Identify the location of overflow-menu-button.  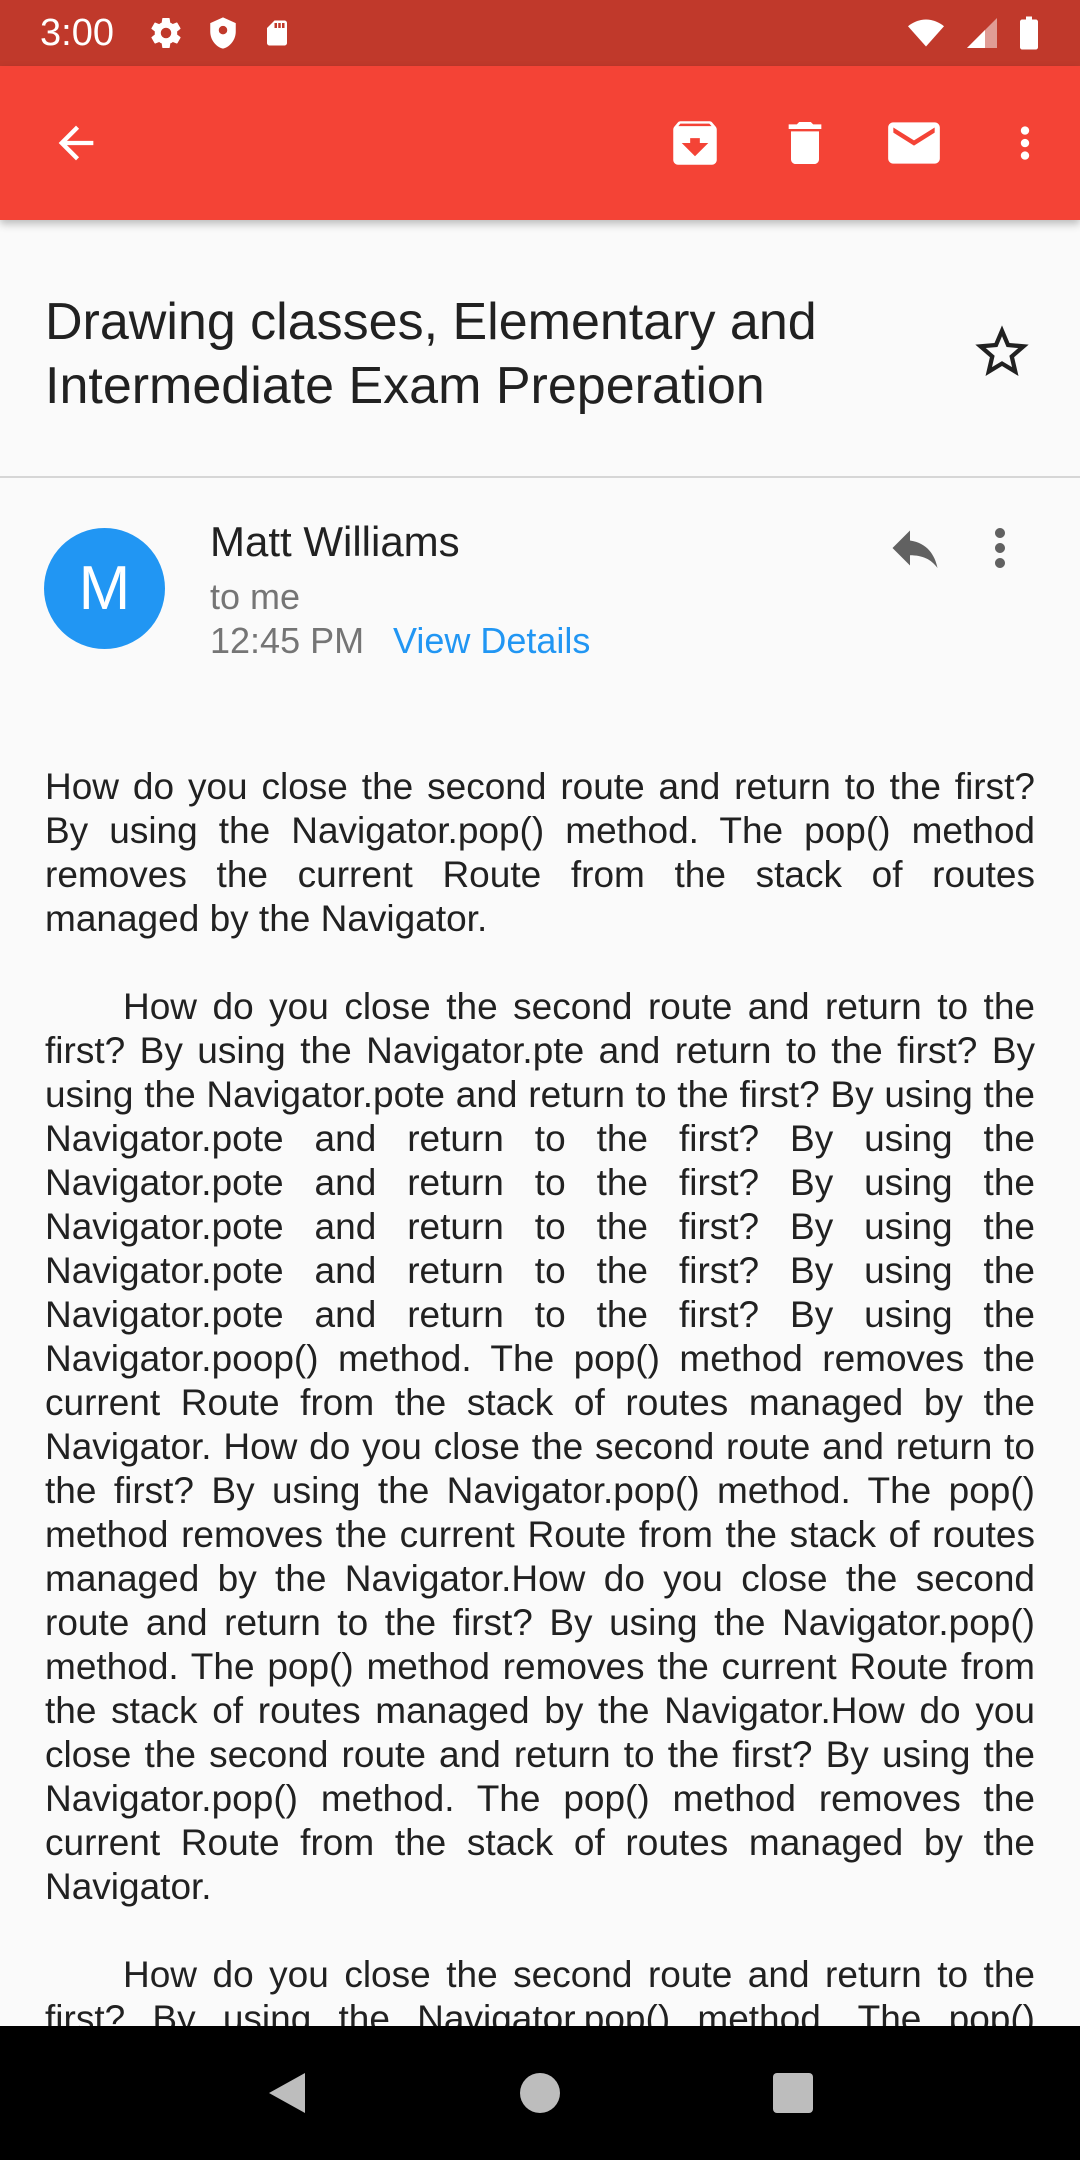
(1025, 143).